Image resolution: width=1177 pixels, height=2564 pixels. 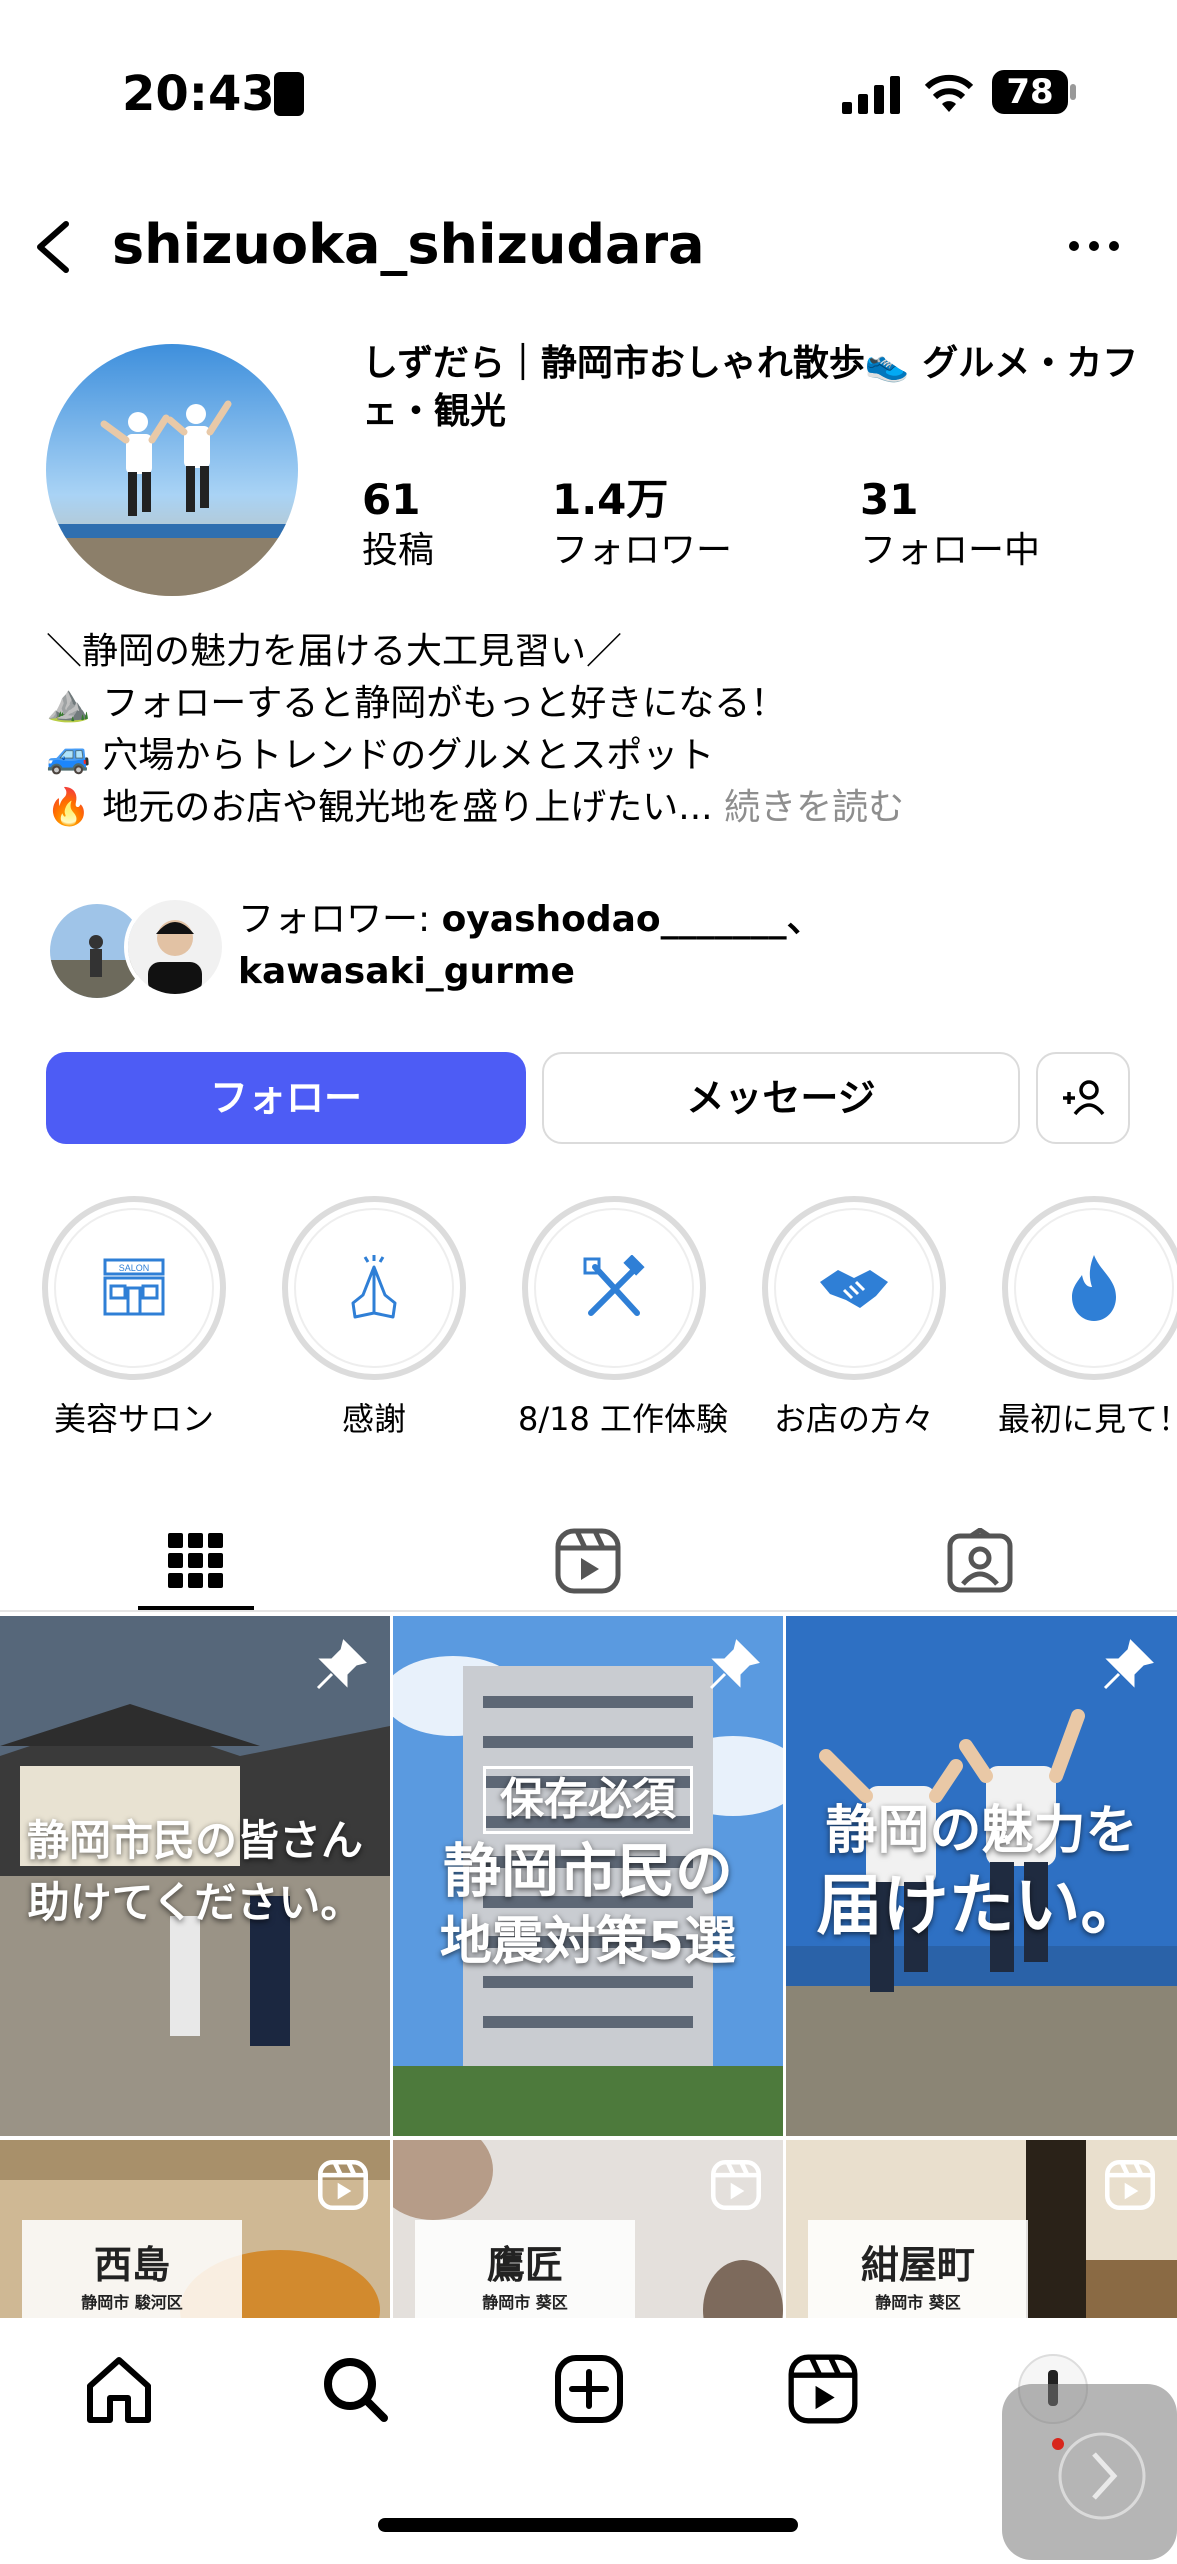 I want to click on praying-hands-icon, so click(x=374, y=1287).